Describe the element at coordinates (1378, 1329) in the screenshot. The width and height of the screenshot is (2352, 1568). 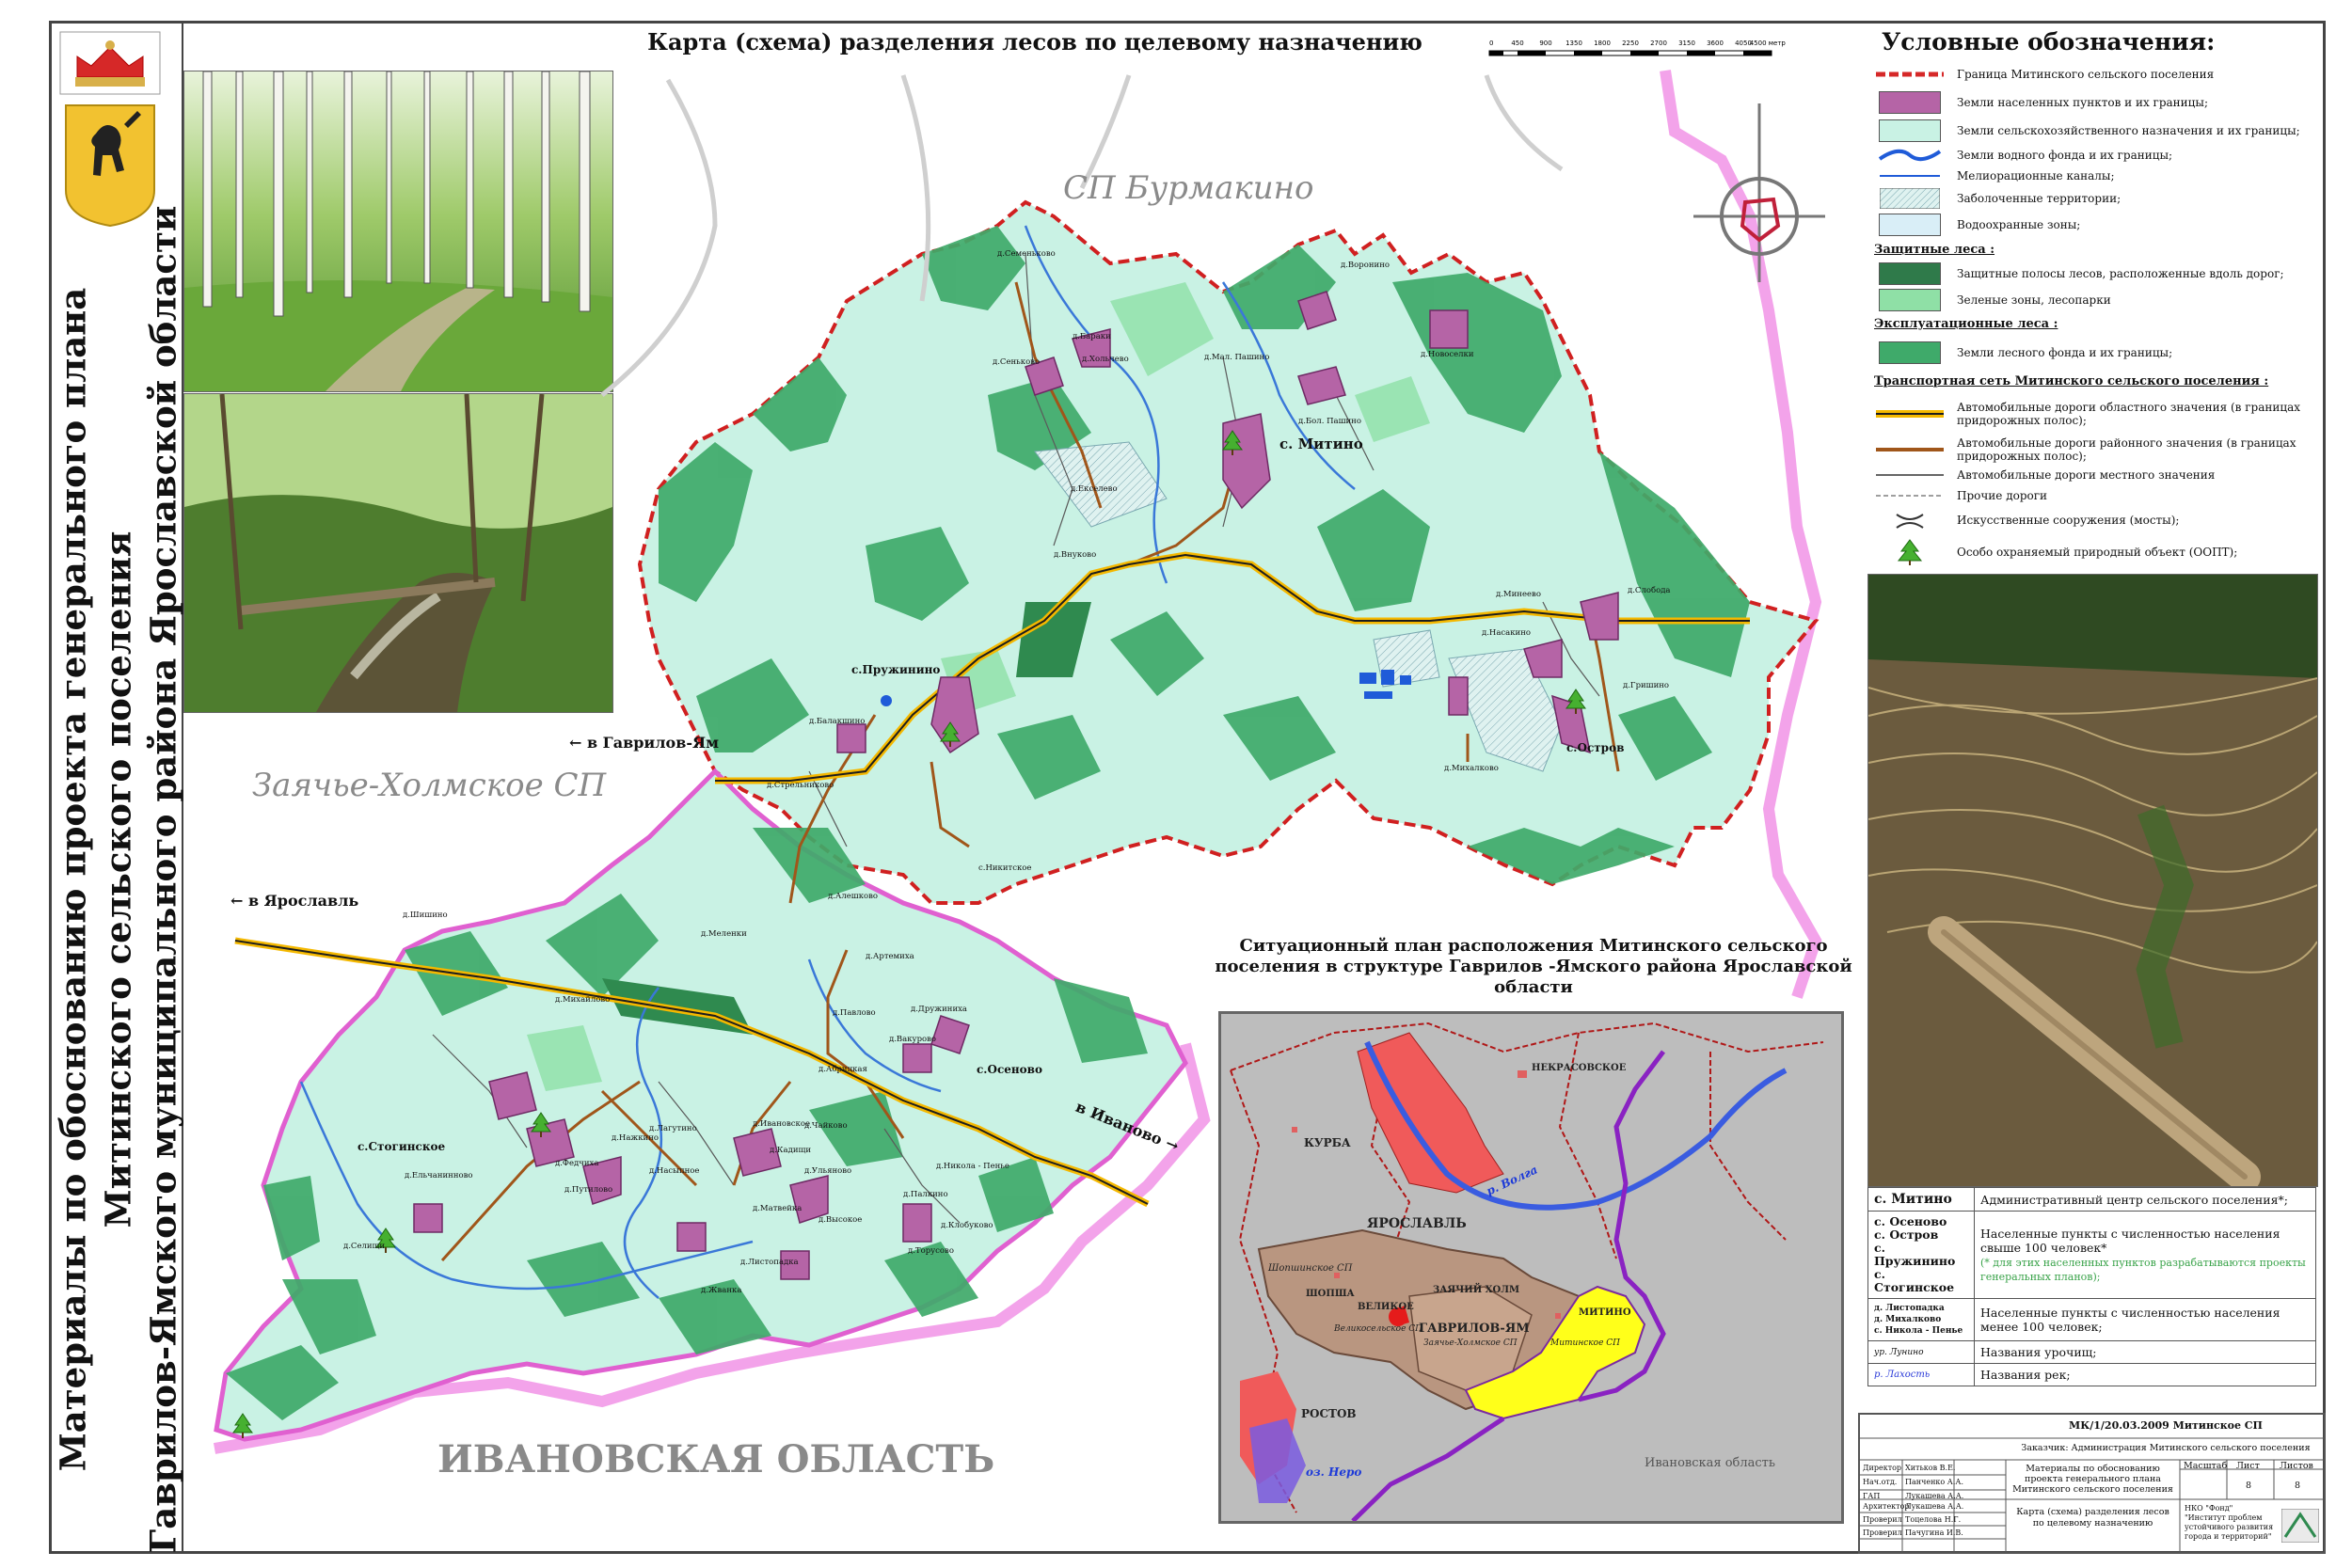
I see `inset-label: Великосельское СП` at that location.